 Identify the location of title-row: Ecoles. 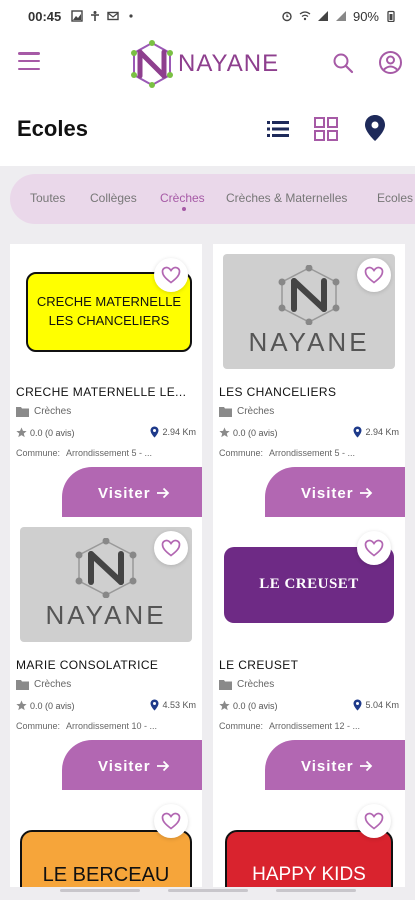
(207, 130).